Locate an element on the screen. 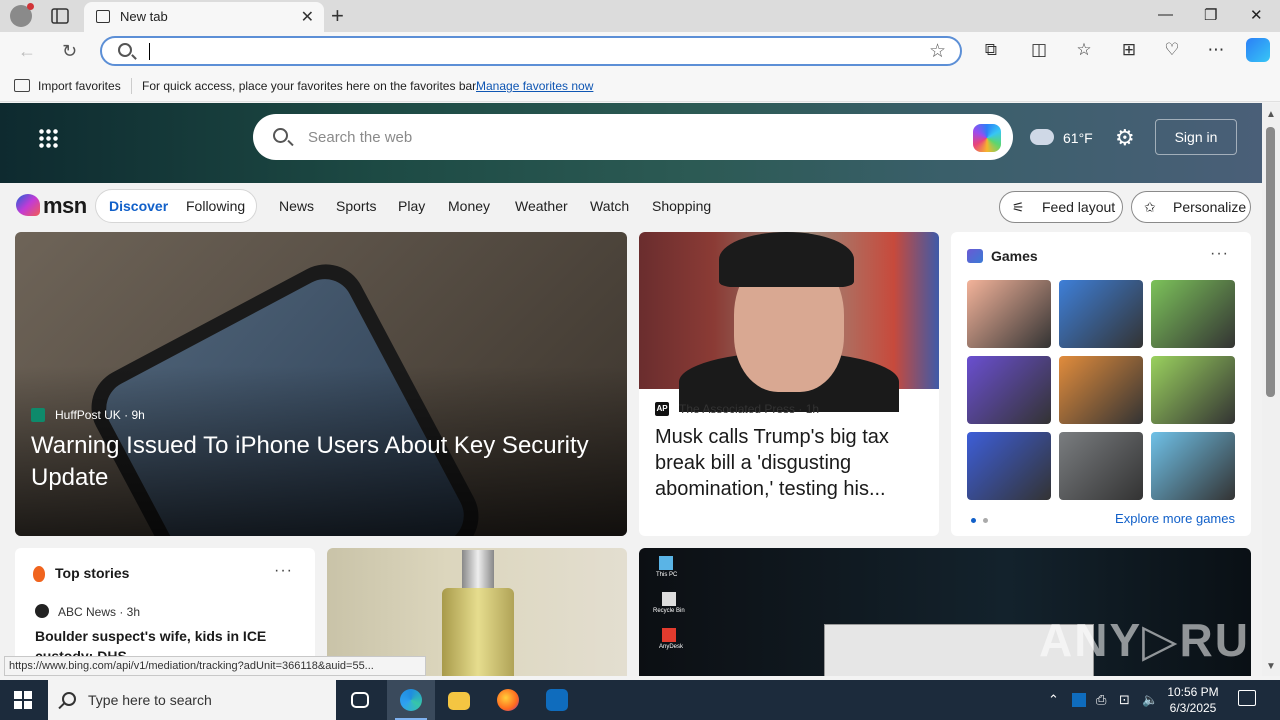 This screenshot has height=720, width=1280. back-arrow-icon: ← is located at coordinates (27, 51).